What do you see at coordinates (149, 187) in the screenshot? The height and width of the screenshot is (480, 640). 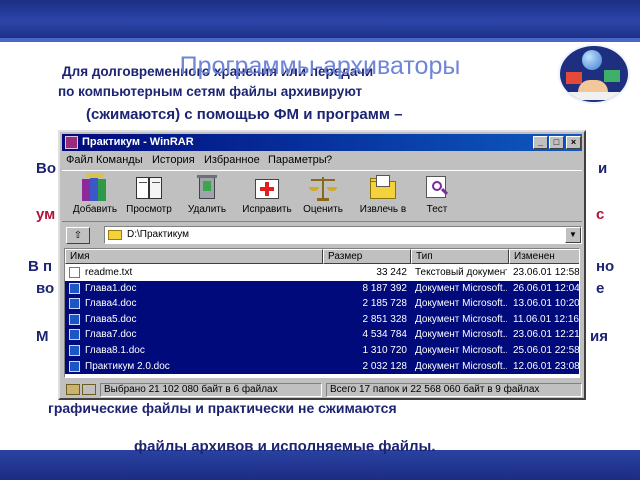 I see `view-book-icon` at bounding box center [149, 187].